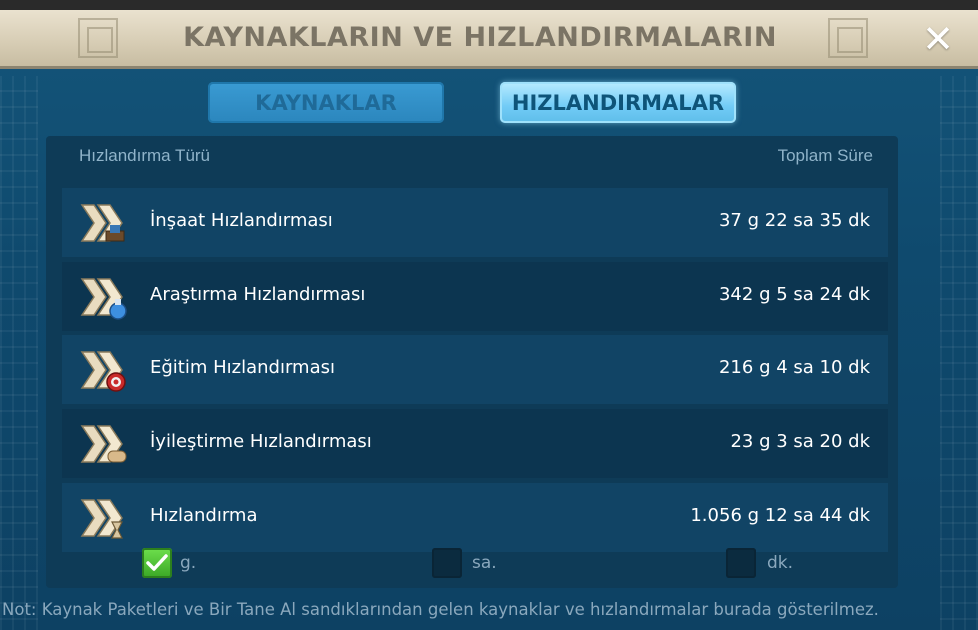 The width and height of the screenshot is (978, 630). Describe the element at coordinates (480, 37) in the screenshot. I see `page-title: KAYNAKLARIN VE HIZLANDIRMALARIN` at that location.